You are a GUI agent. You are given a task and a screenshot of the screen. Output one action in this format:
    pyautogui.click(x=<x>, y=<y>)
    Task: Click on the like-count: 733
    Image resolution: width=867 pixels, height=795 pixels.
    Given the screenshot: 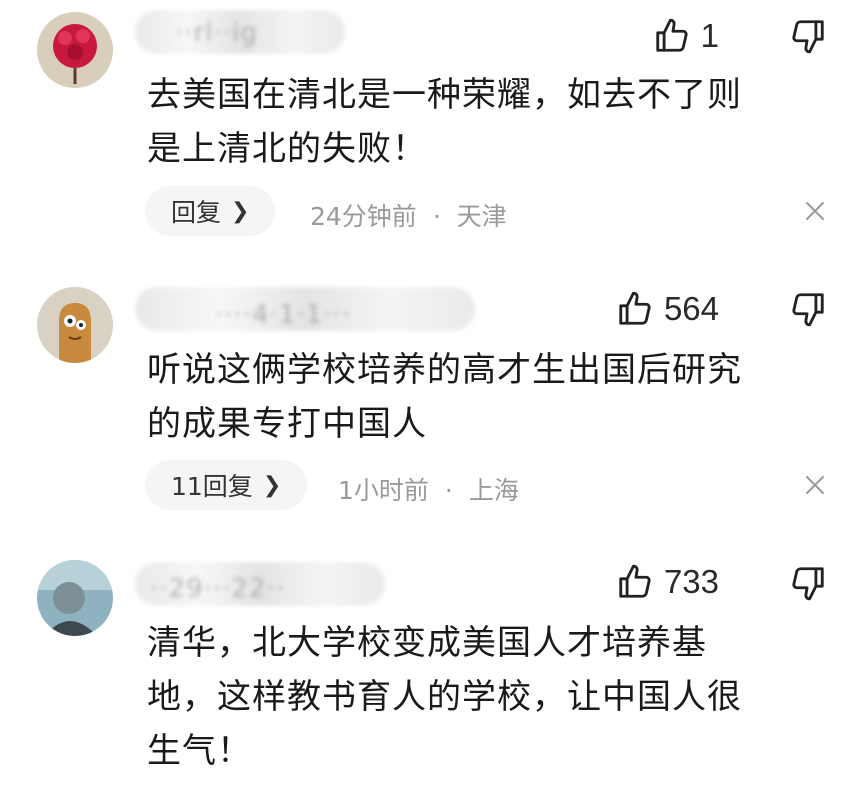 What is the action you would take?
    pyautogui.click(x=691, y=581)
    